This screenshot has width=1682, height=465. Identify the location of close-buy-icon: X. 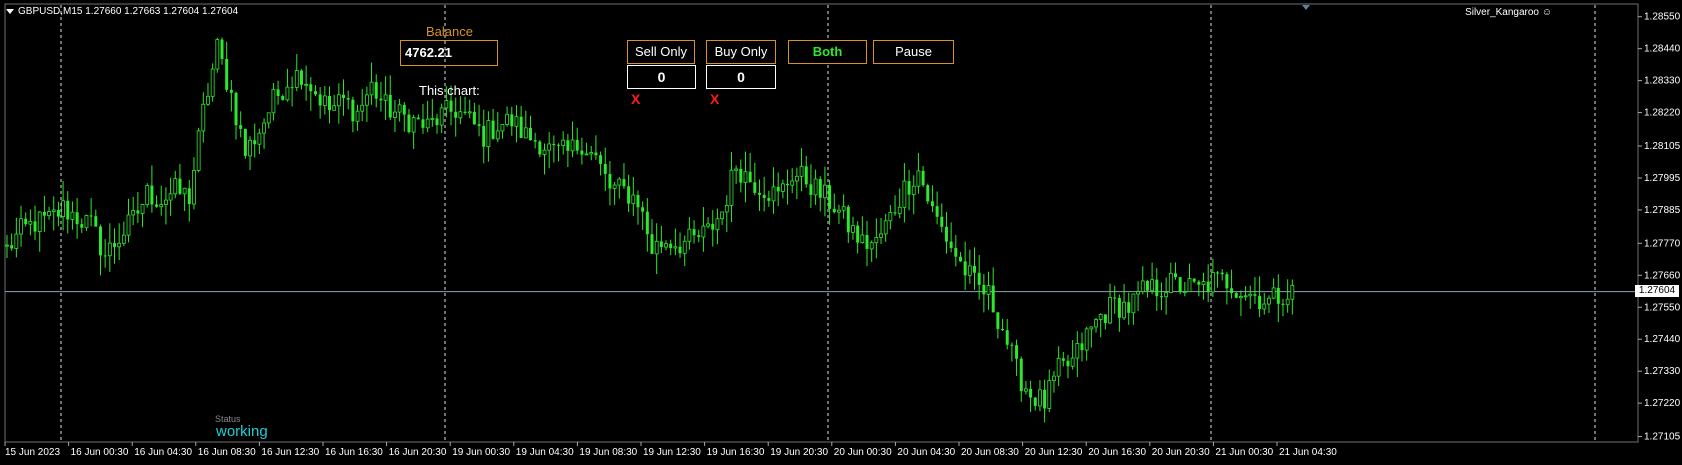
(714, 99).